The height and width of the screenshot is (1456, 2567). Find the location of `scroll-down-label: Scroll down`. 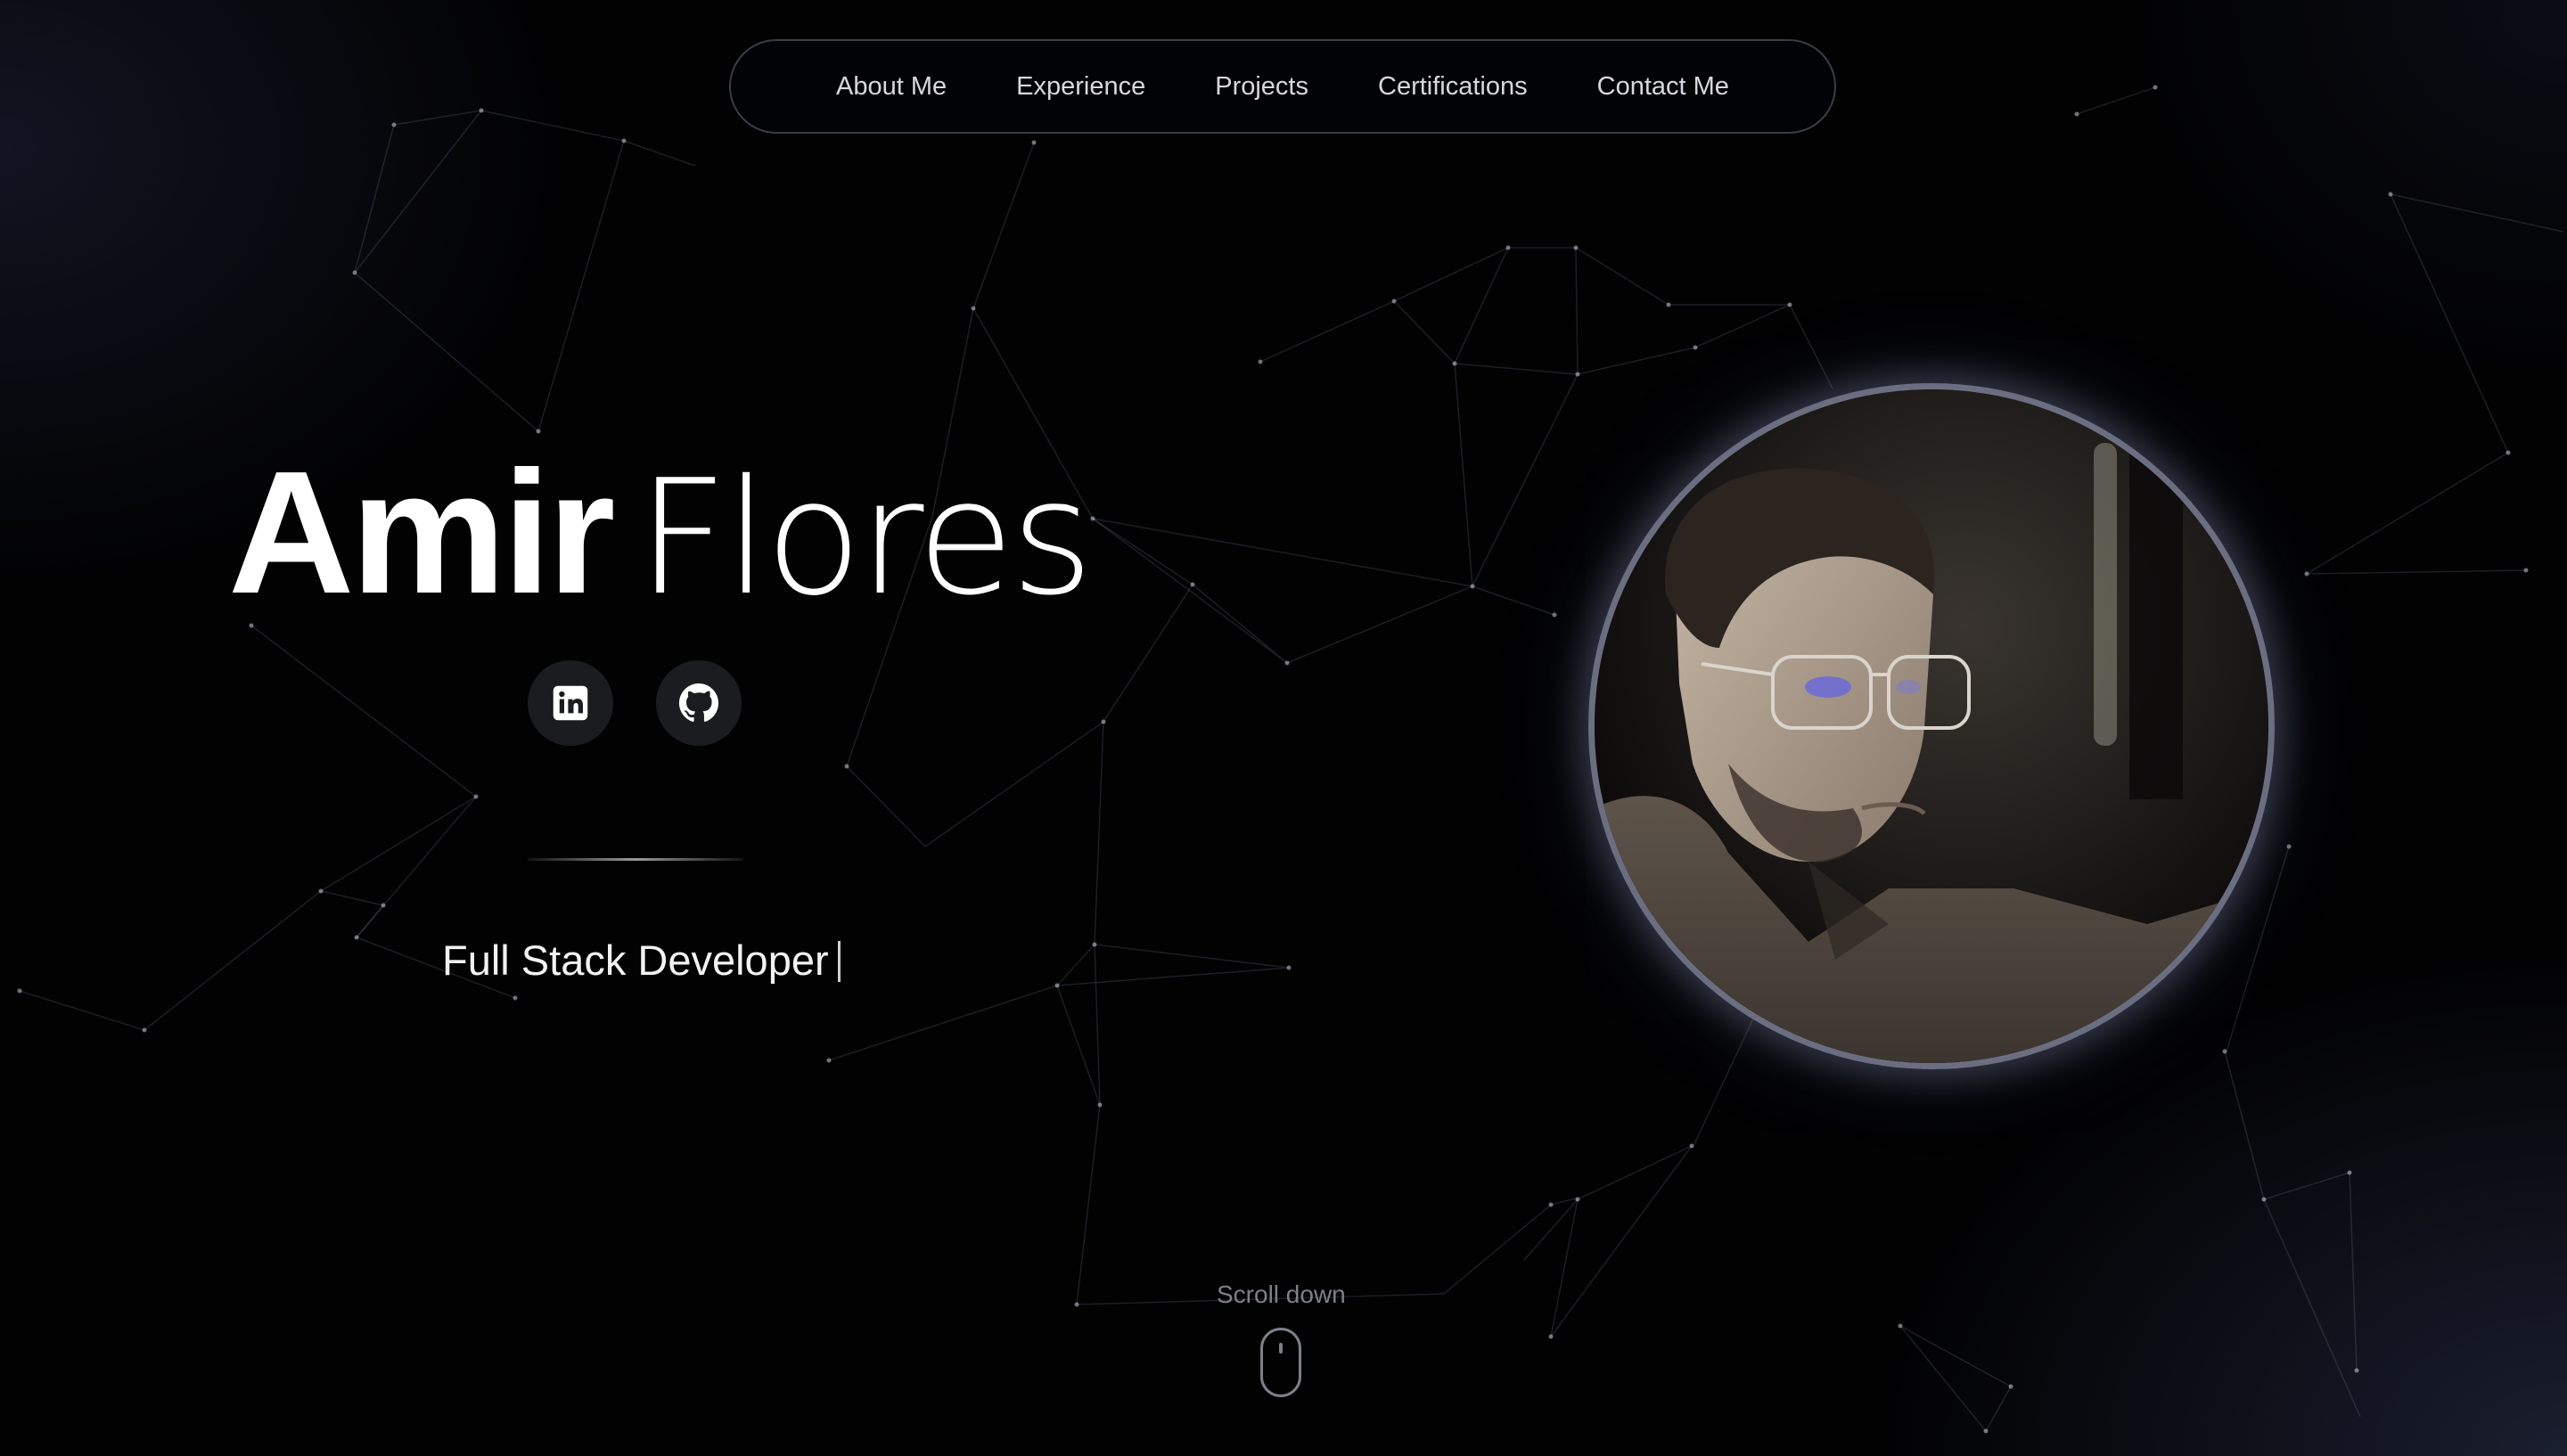

scroll-down-label: Scroll down is located at coordinates (1282, 1294).